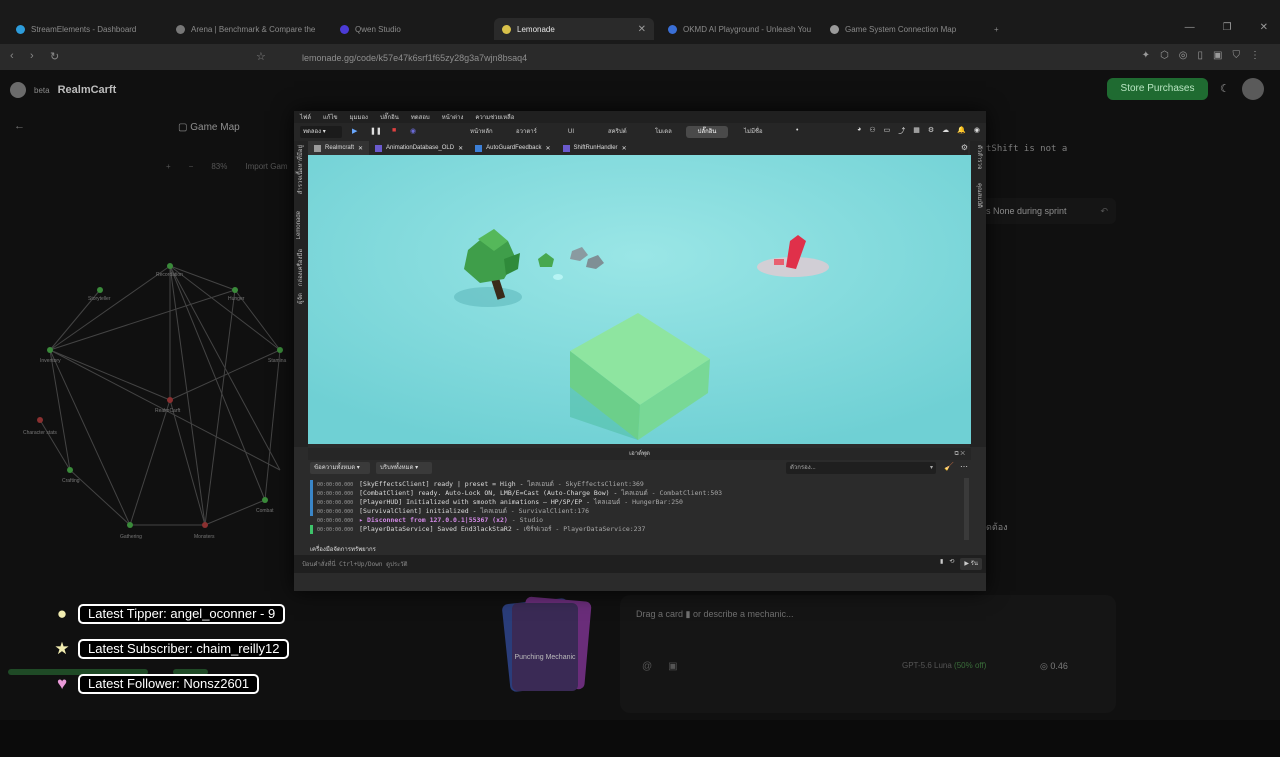 The width and height of the screenshot is (1280, 757). What do you see at coordinates (301, 298) in the screenshot?
I see `rail-tab-manager: ผู้จัด` at bounding box center [301, 298].